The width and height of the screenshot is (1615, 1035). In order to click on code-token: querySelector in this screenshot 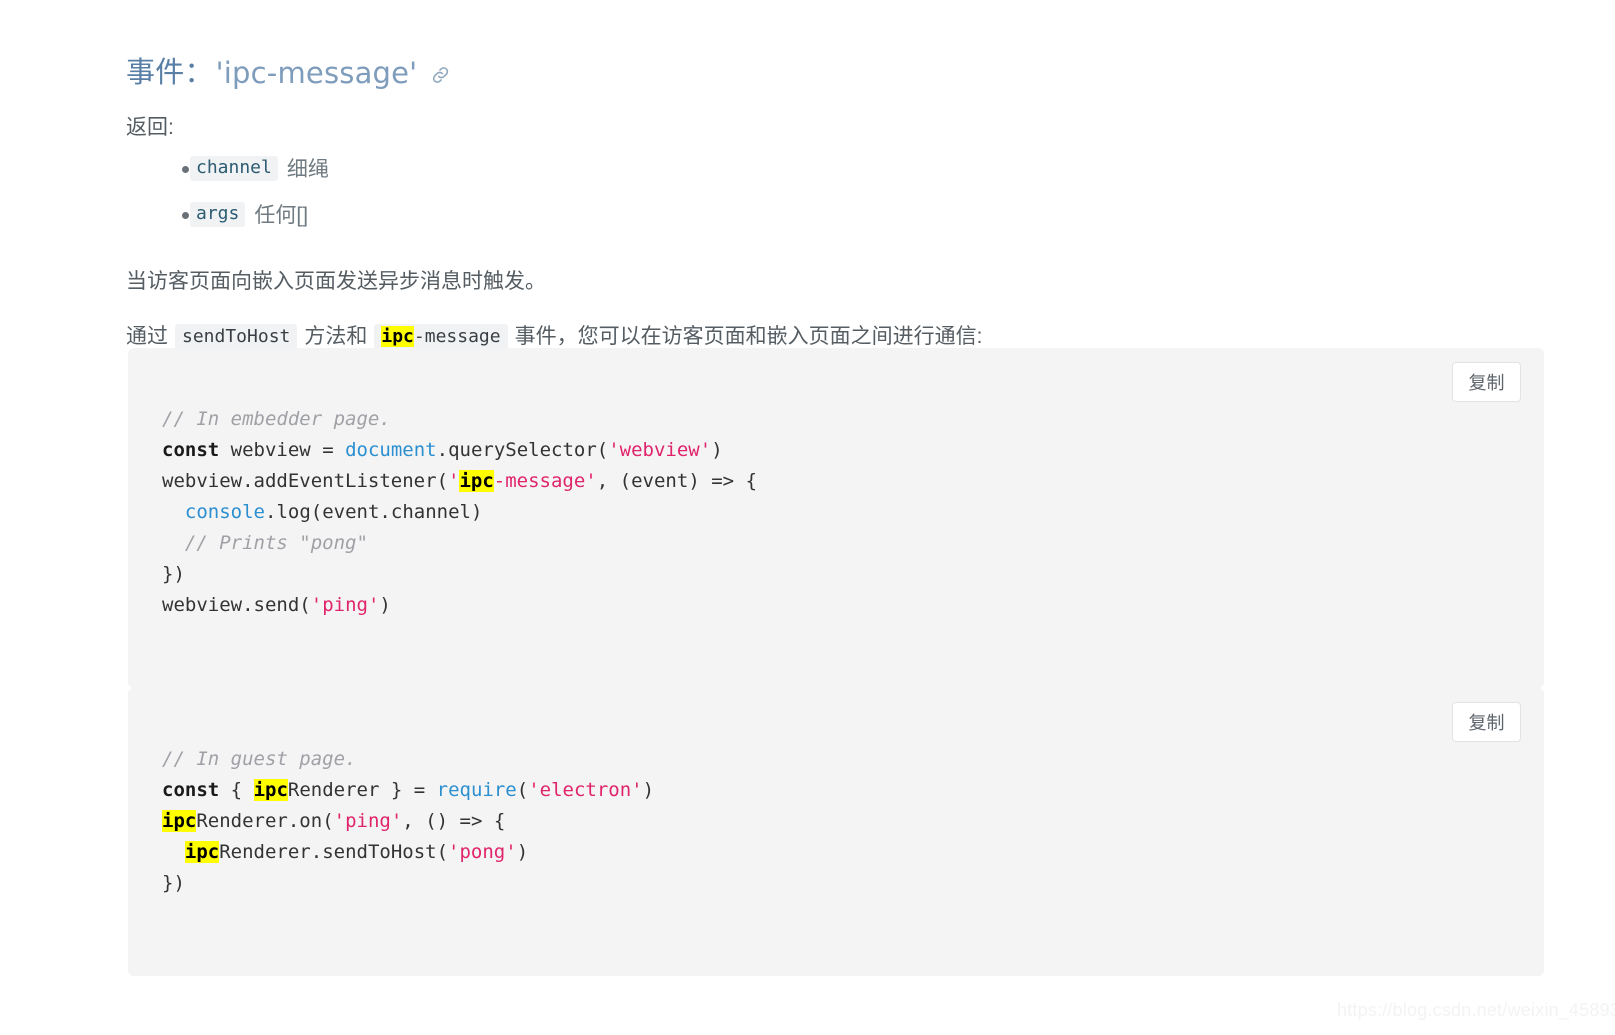, I will do `click(522, 450)`.